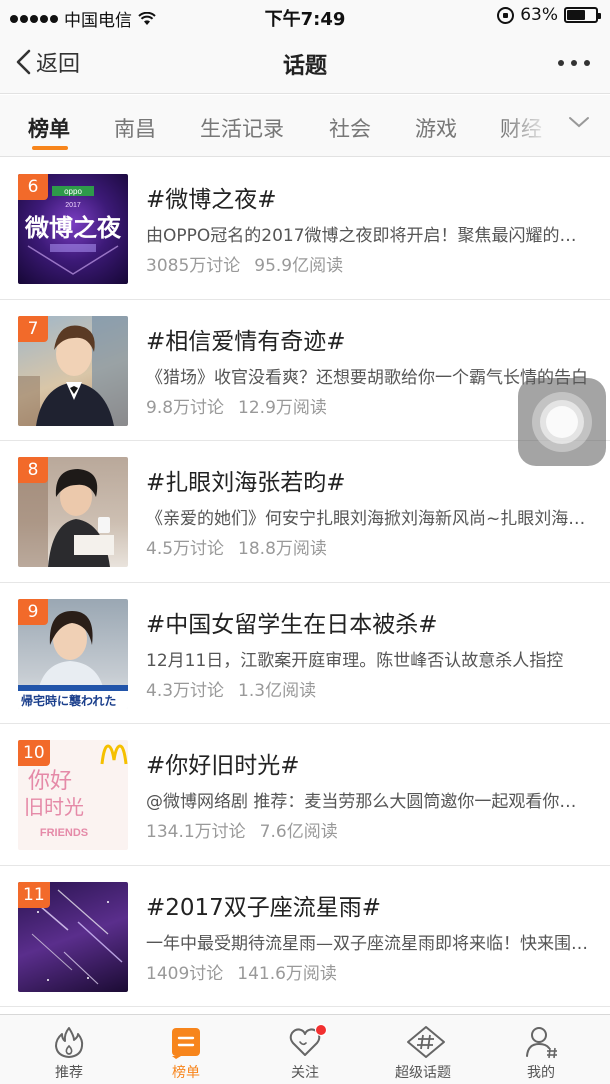 The width and height of the screenshot is (610, 1084). What do you see at coordinates (33, 328) in the screenshot?
I see `rank-badge: 7` at bounding box center [33, 328].